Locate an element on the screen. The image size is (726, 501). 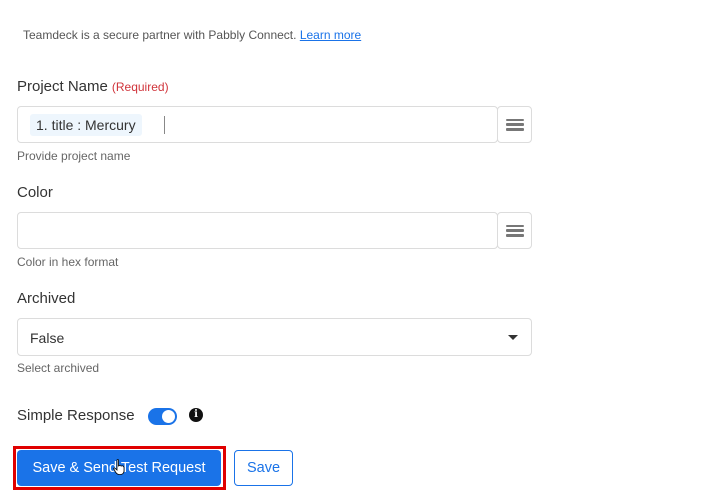
color-menu-button is located at coordinates (514, 230).